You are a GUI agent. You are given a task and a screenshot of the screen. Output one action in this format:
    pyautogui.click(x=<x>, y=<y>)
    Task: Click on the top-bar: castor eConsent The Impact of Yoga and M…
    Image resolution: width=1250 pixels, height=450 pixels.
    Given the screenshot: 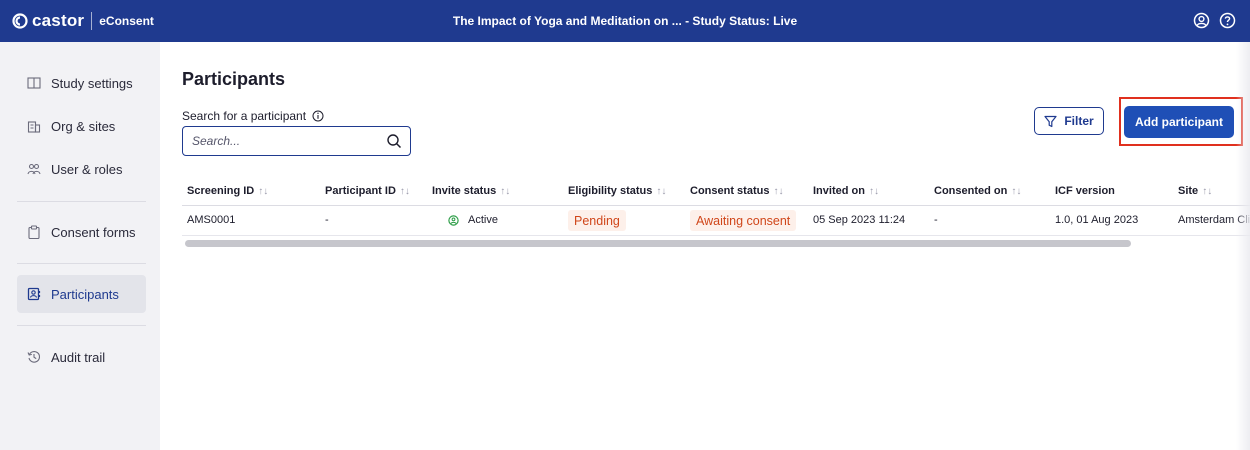 What is the action you would take?
    pyautogui.click(x=625, y=21)
    